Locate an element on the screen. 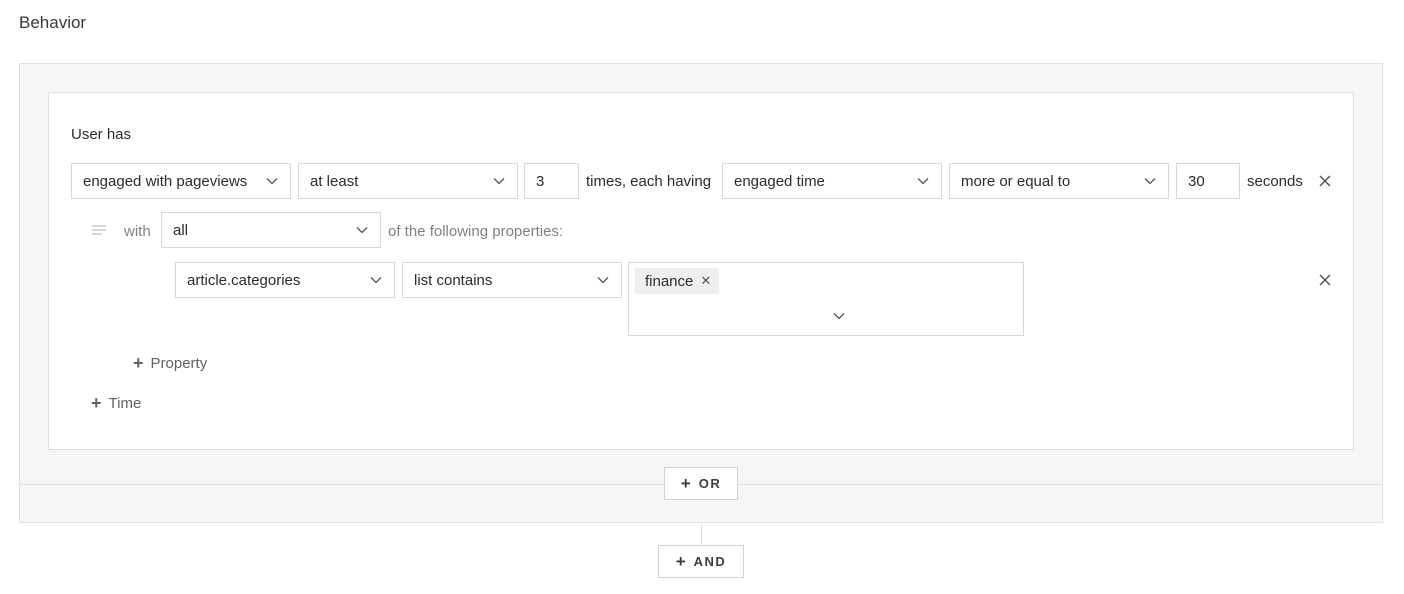 This screenshot has height=594, width=1404. action-select: engaged with pageviews is located at coordinates (181, 181).